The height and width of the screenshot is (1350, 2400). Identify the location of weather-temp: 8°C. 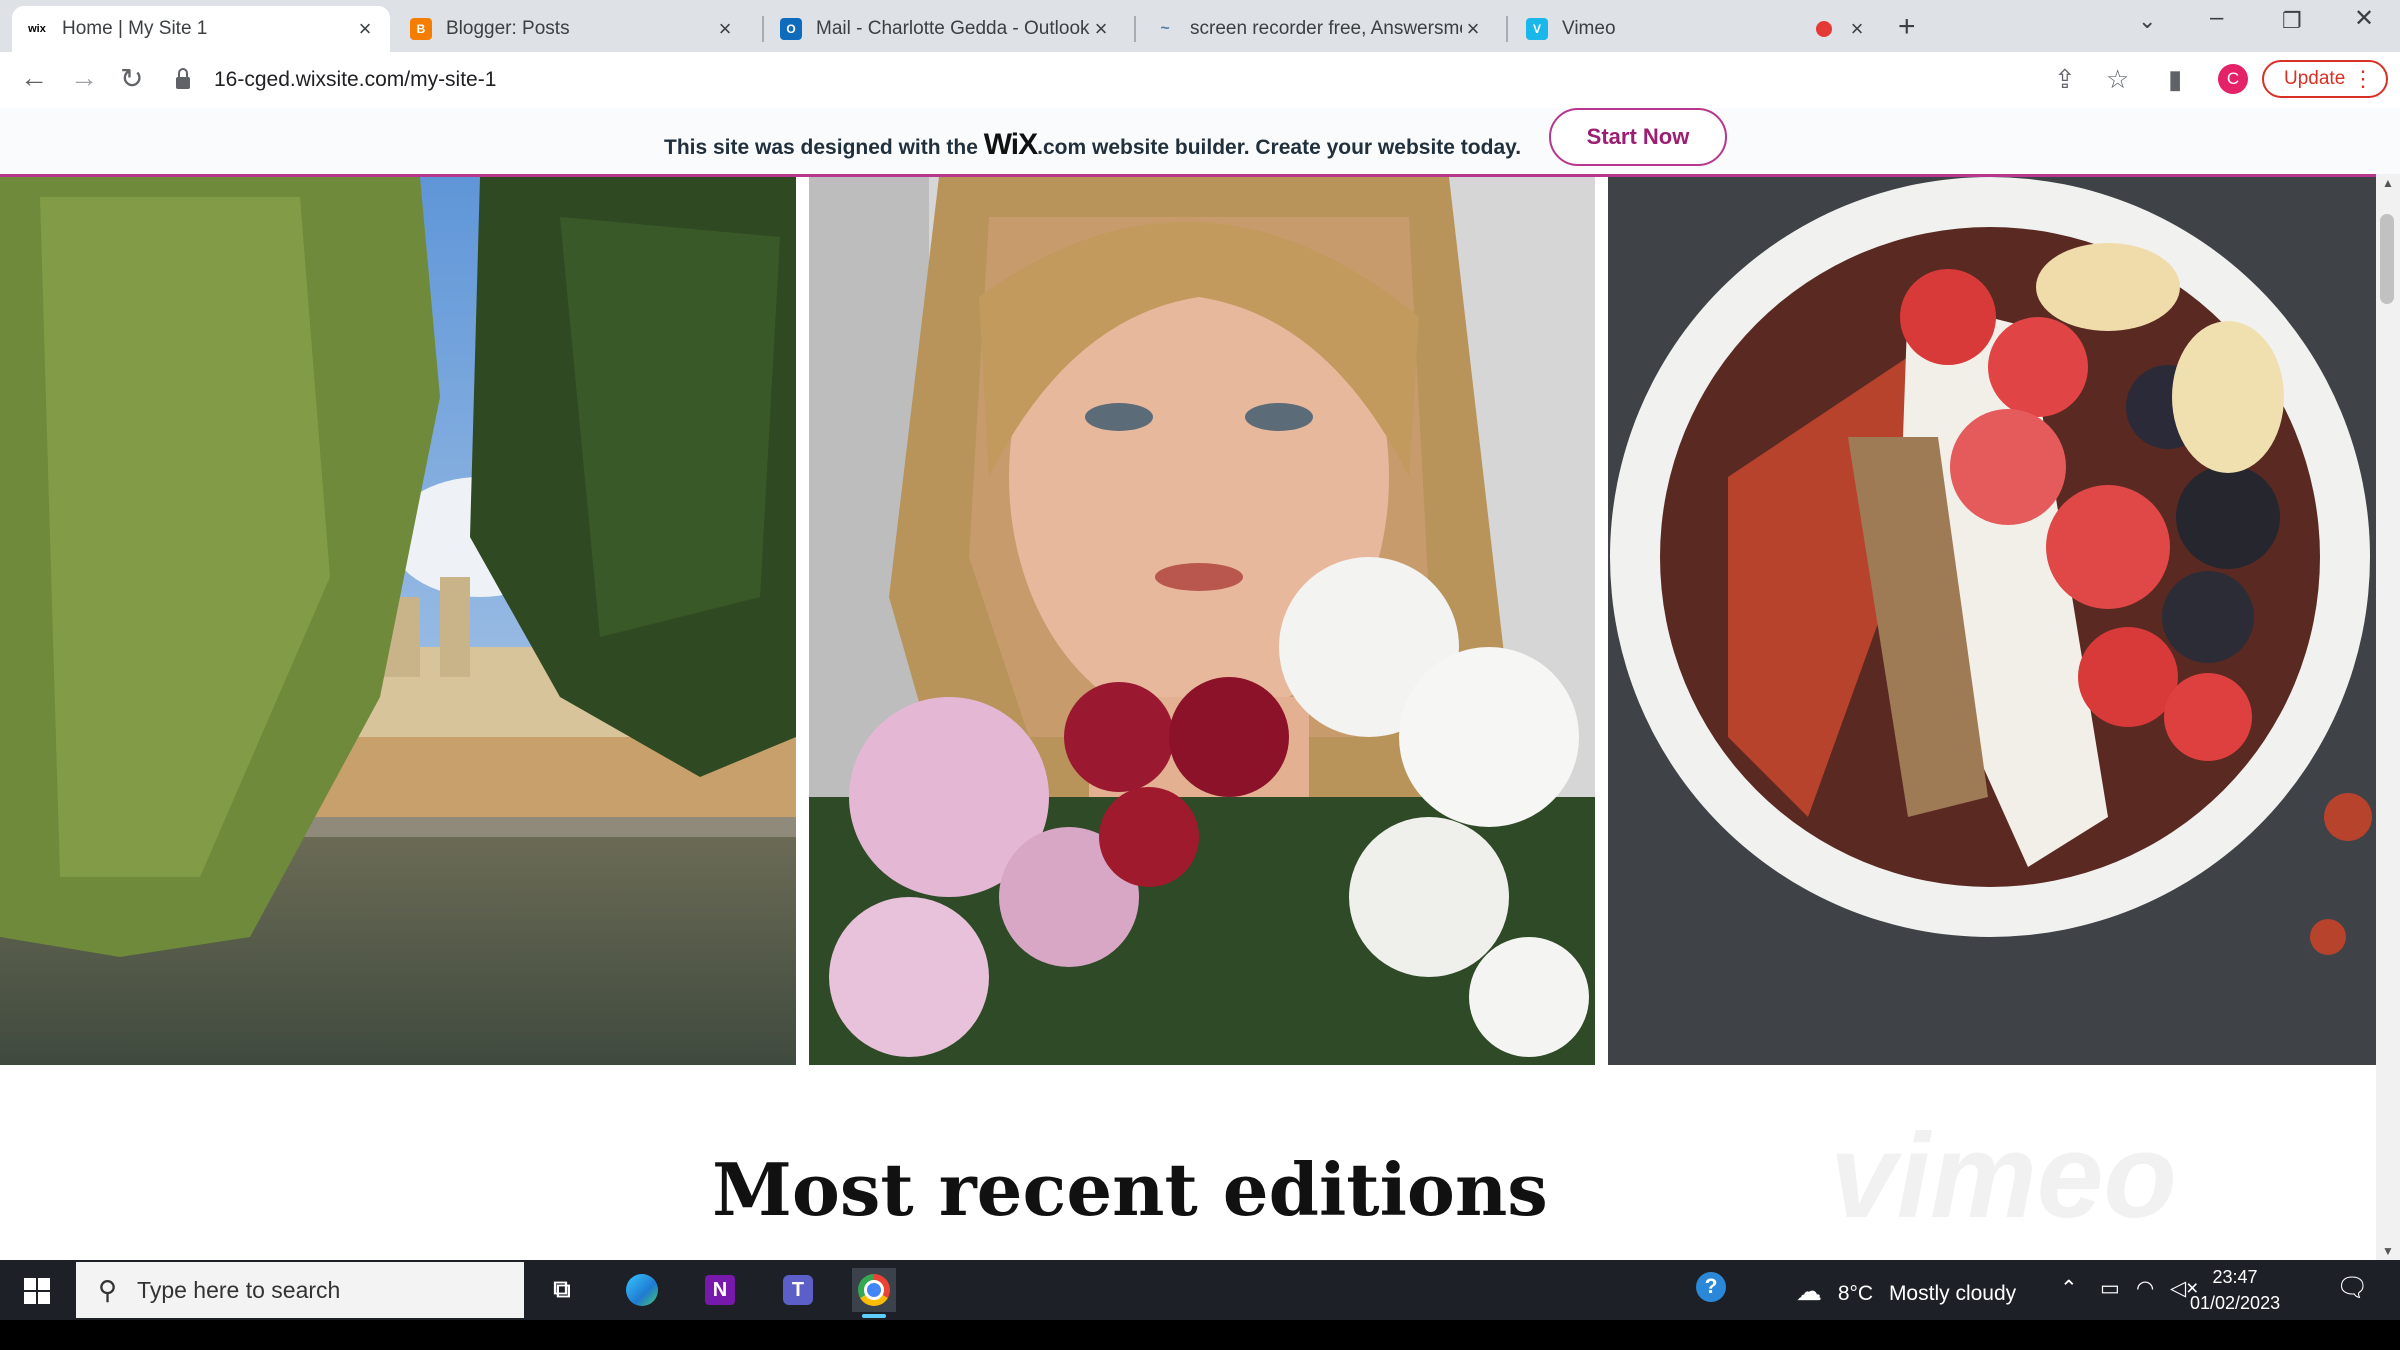
(1855, 1293).